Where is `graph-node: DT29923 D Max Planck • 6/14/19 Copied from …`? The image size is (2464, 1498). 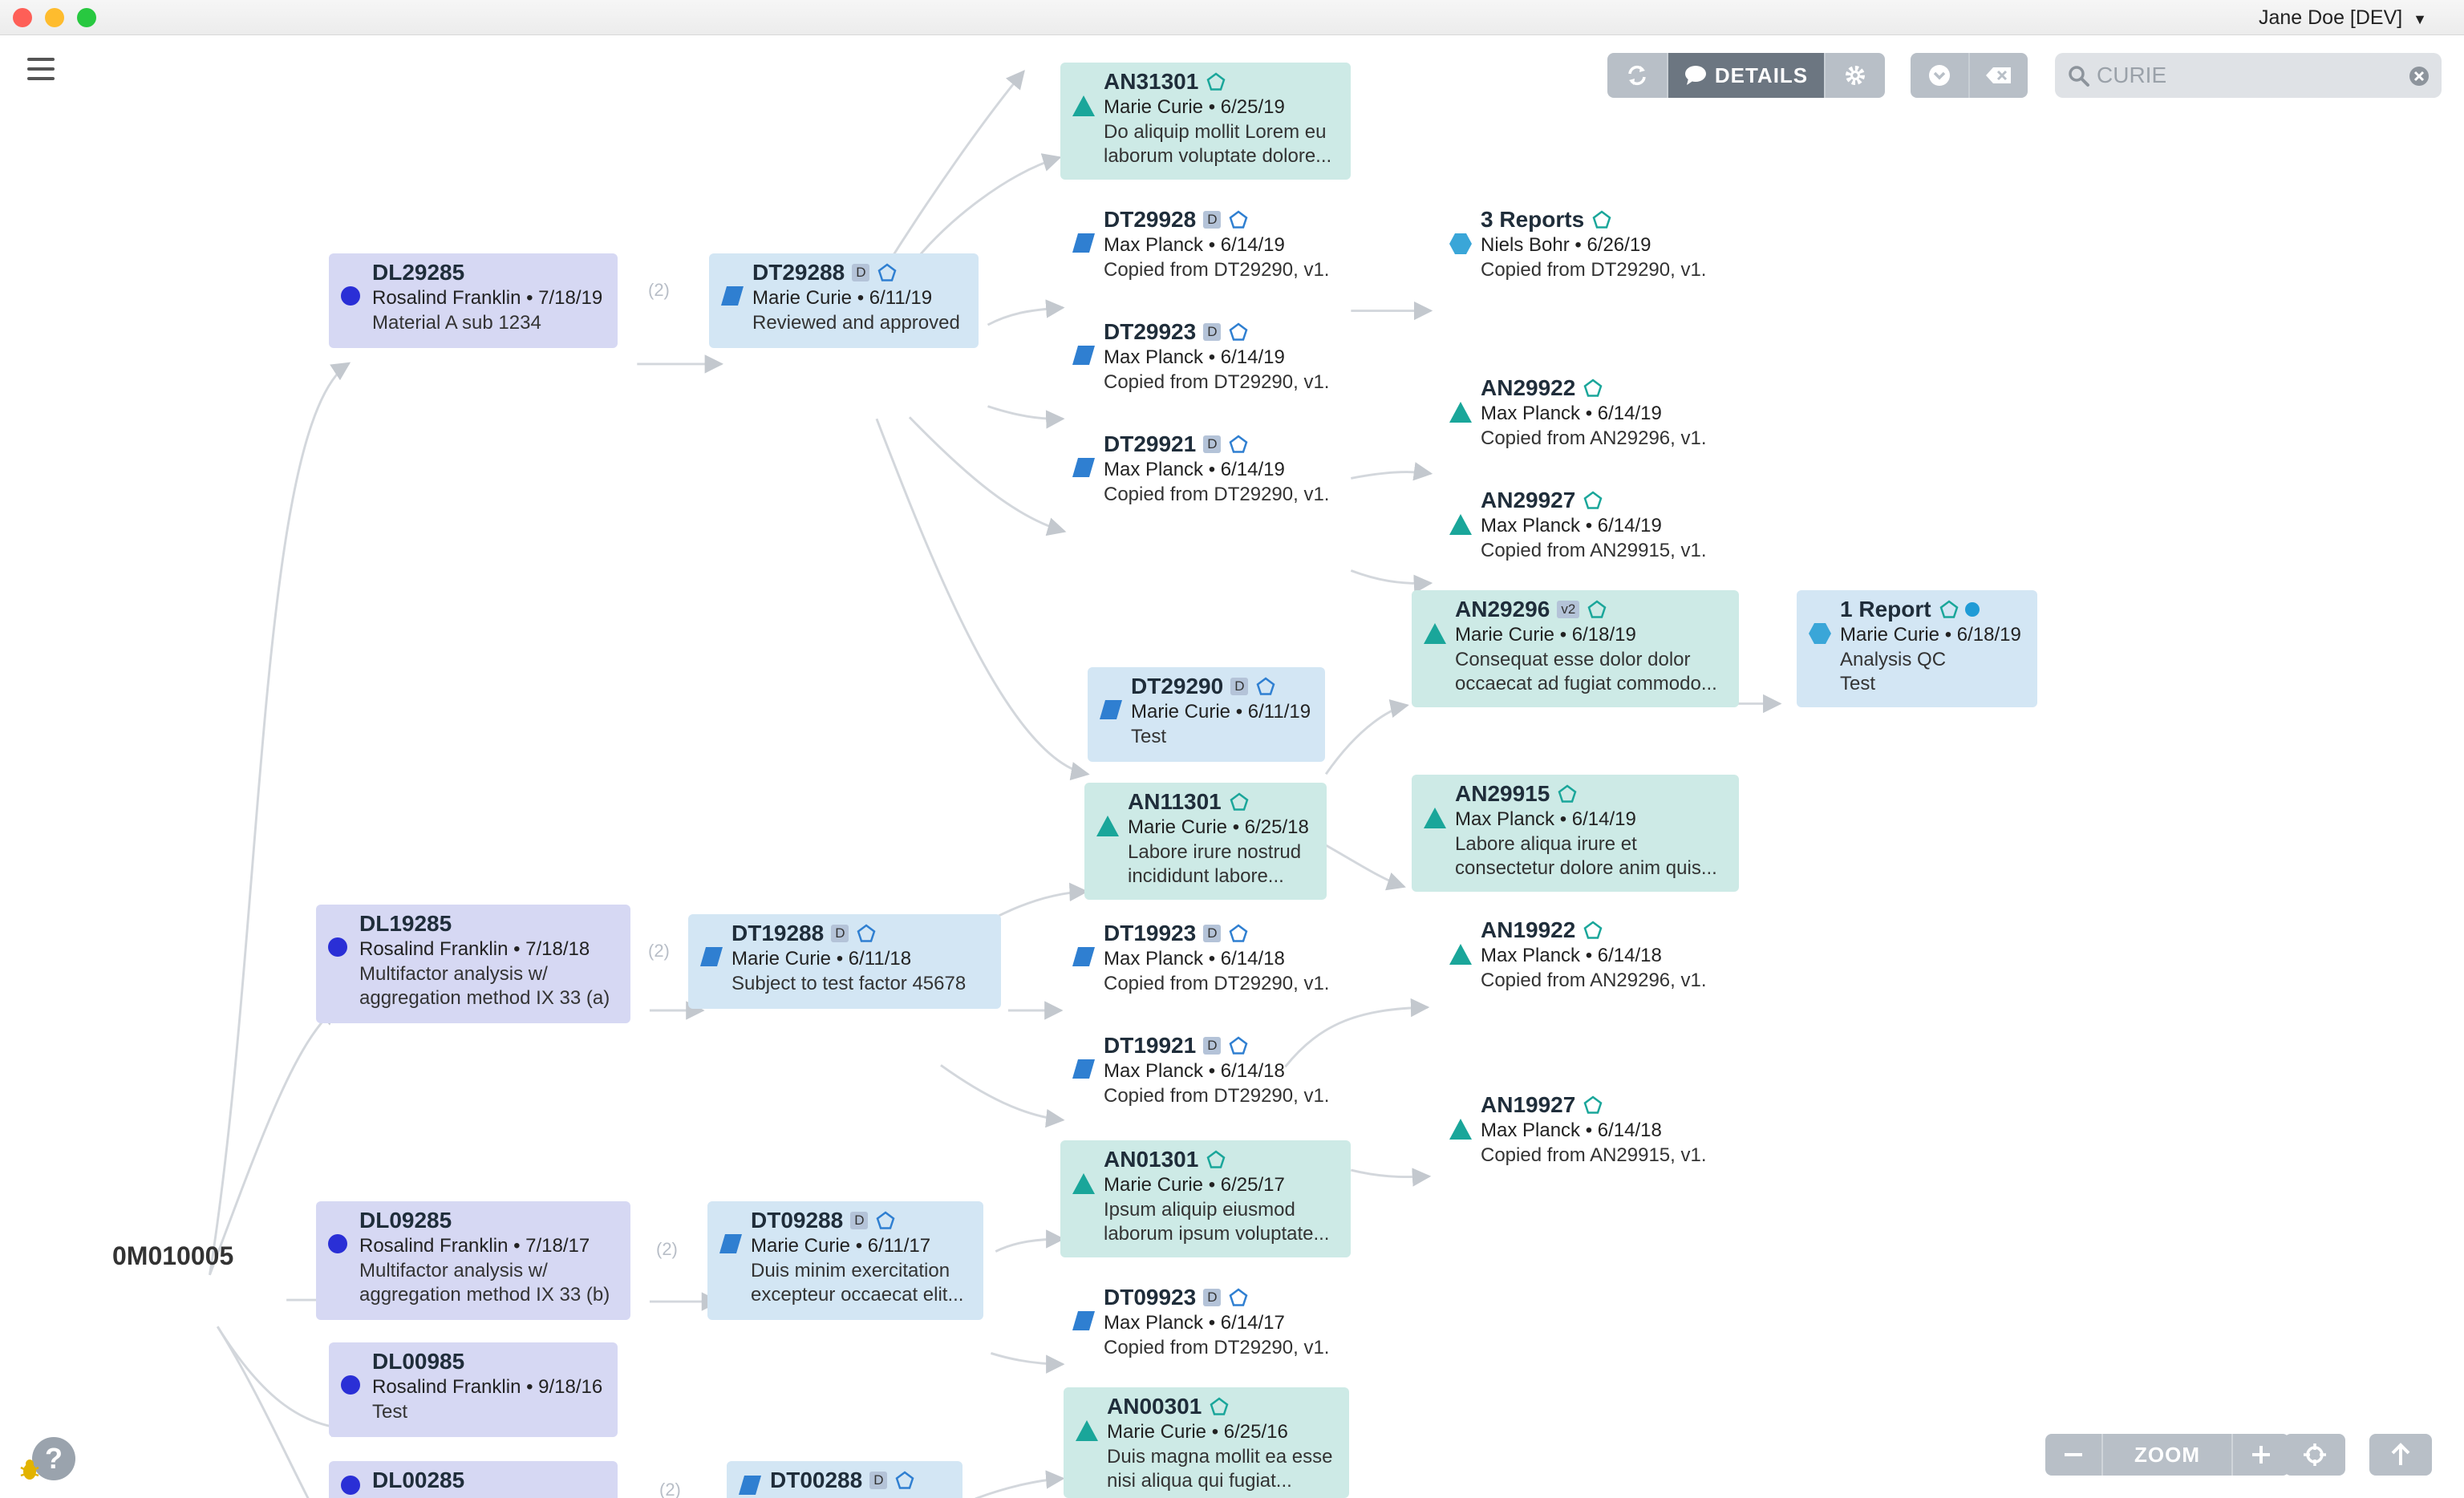
graph-node: DT29923 D Max Planck • 6/14/19 Copied from … is located at coordinates (1204, 360).